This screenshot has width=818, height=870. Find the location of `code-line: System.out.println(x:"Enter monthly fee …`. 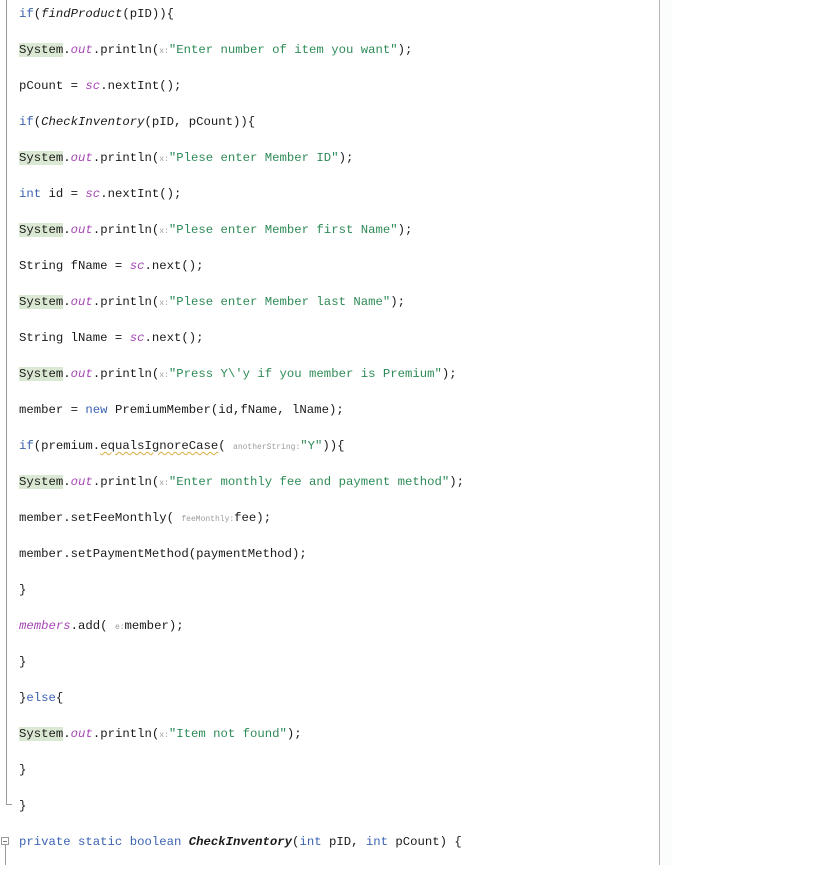

code-line: System.out.println(x:"Enter monthly fee … is located at coordinates (241, 492).